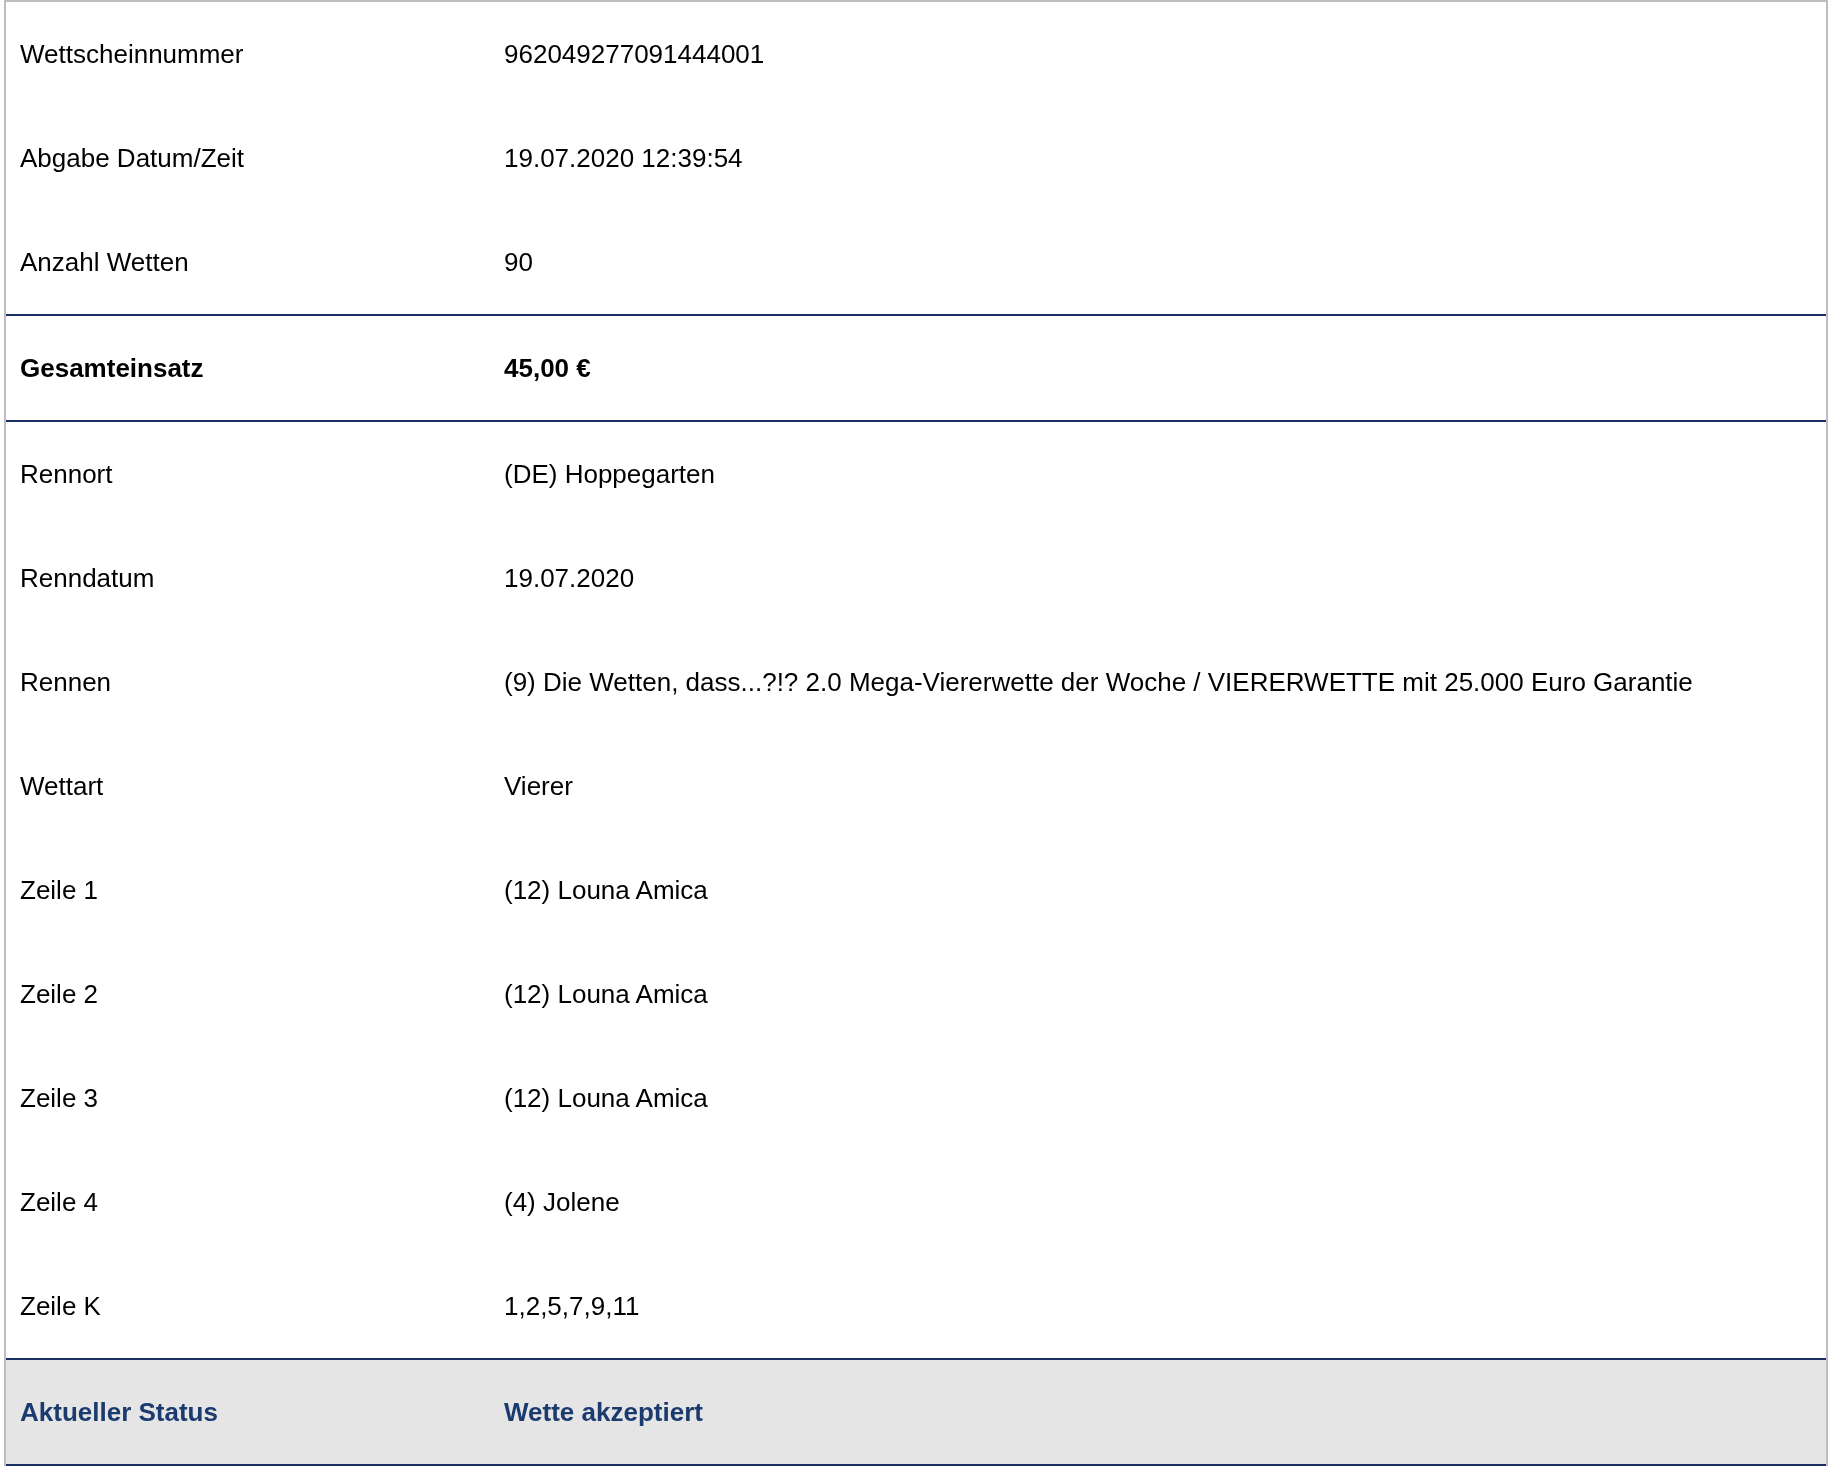  Describe the element at coordinates (59, 890) in the screenshot. I see `row-label: Zeile 1` at that location.